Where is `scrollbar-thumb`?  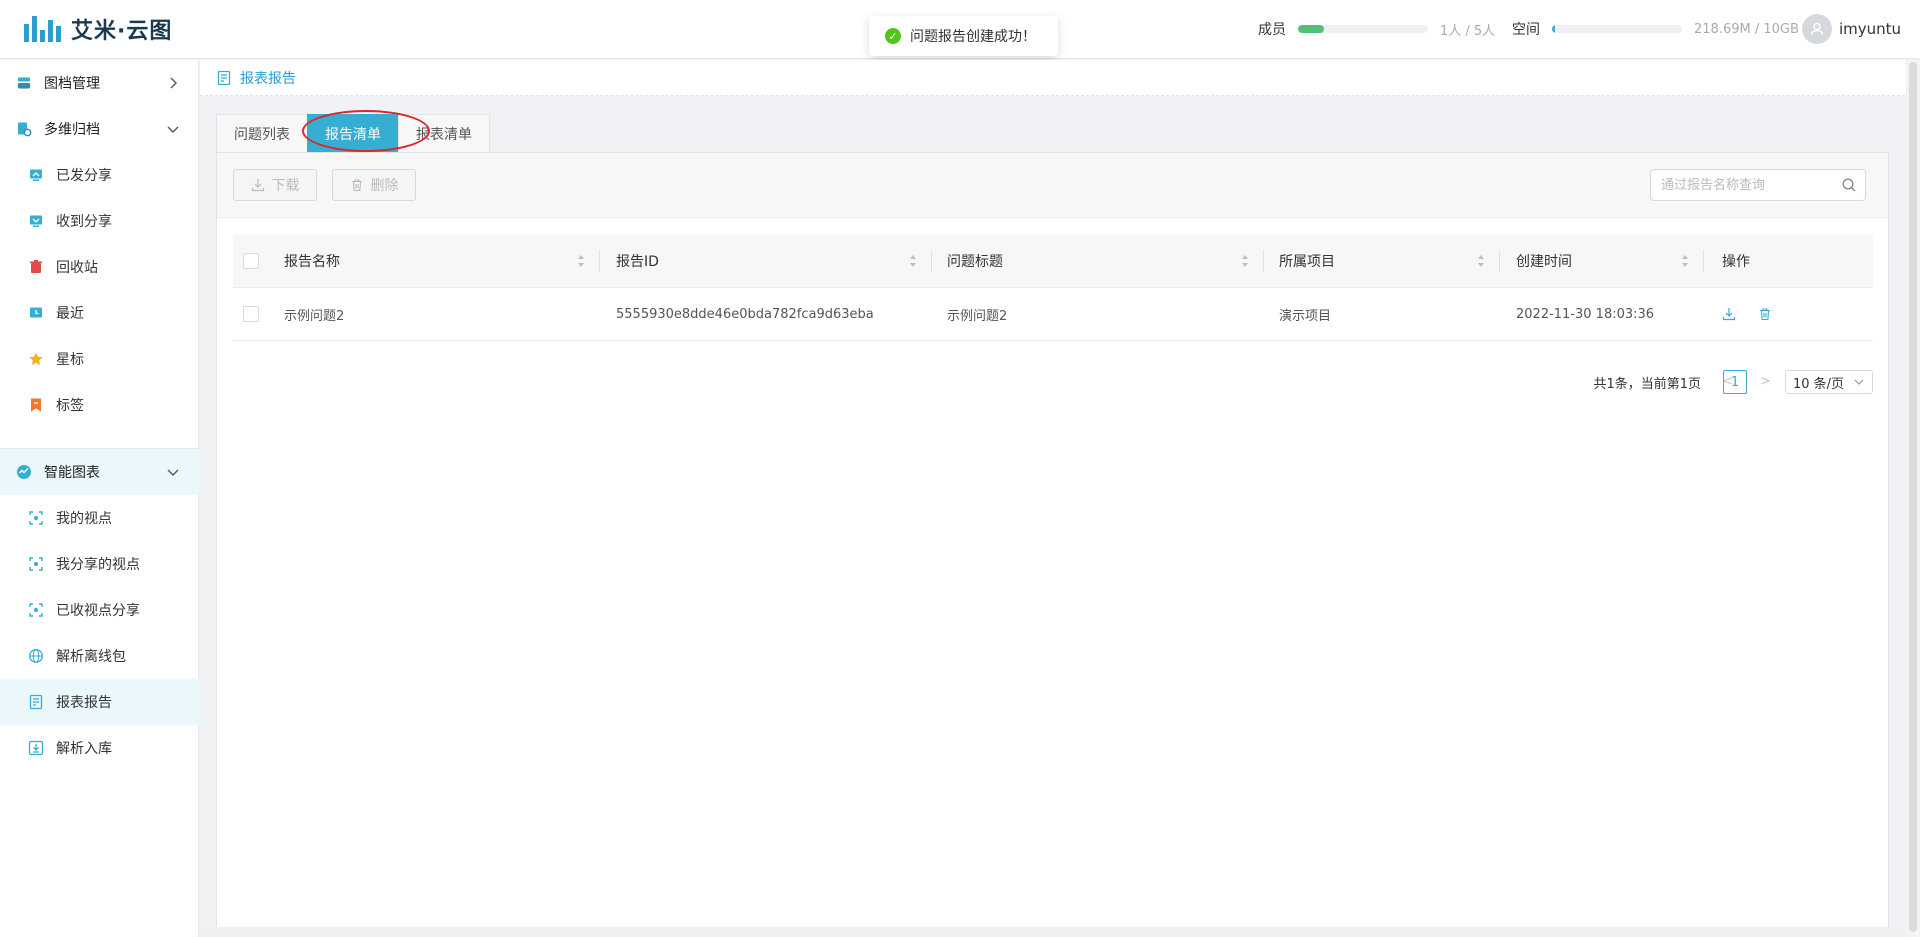
scrollbar-thumb is located at coordinates (1913, 497).